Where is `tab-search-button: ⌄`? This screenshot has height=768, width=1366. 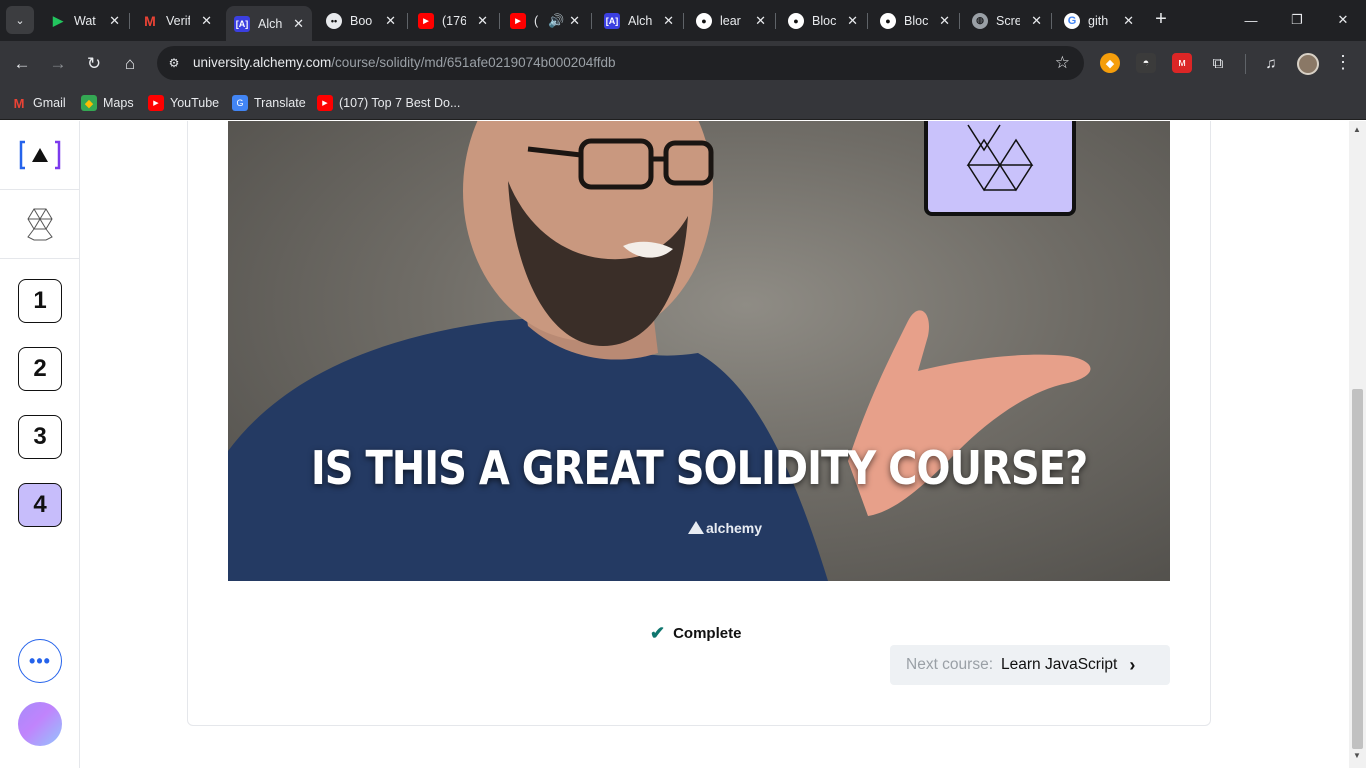 tab-search-button: ⌄ is located at coordinates (20, 20).